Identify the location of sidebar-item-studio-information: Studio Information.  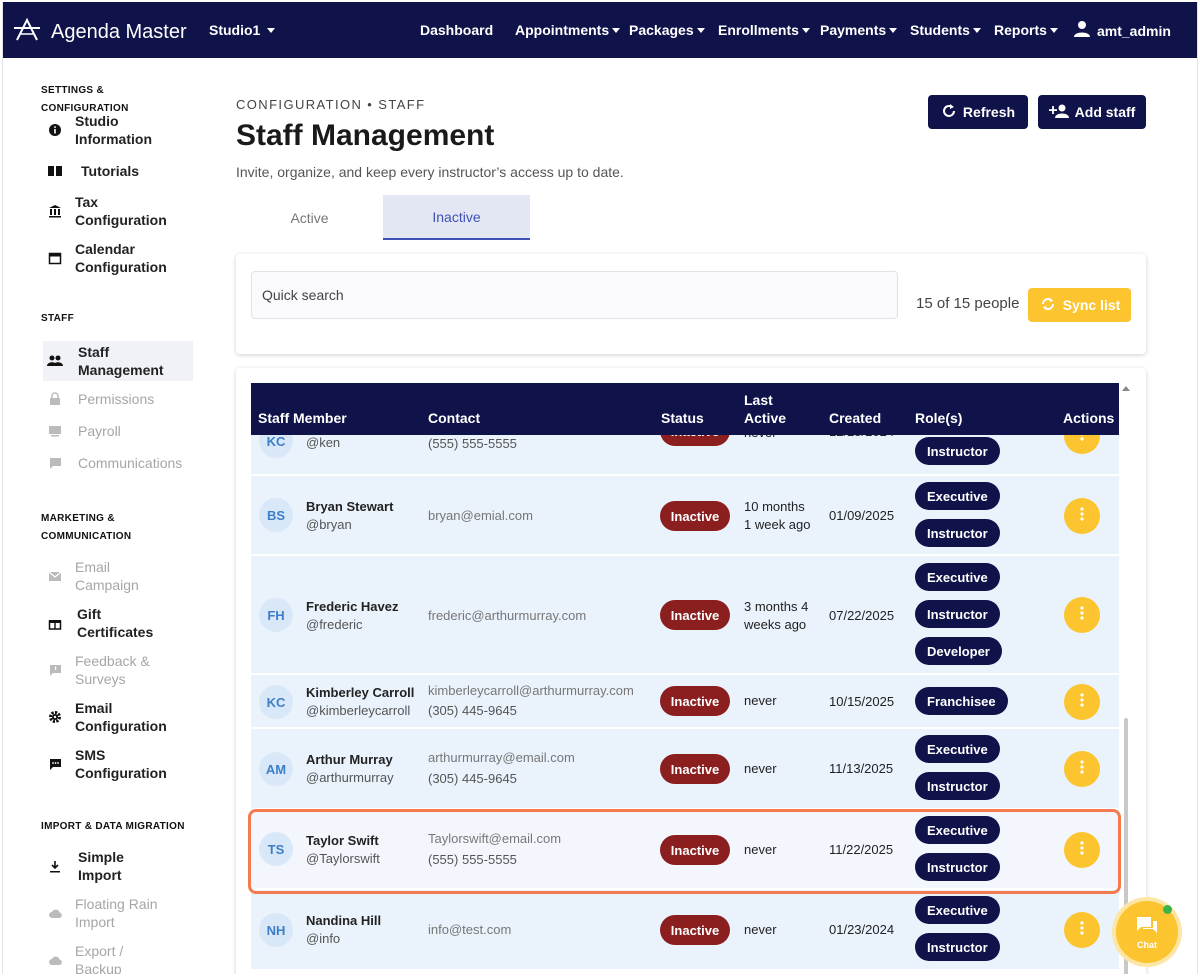
(118, 130).